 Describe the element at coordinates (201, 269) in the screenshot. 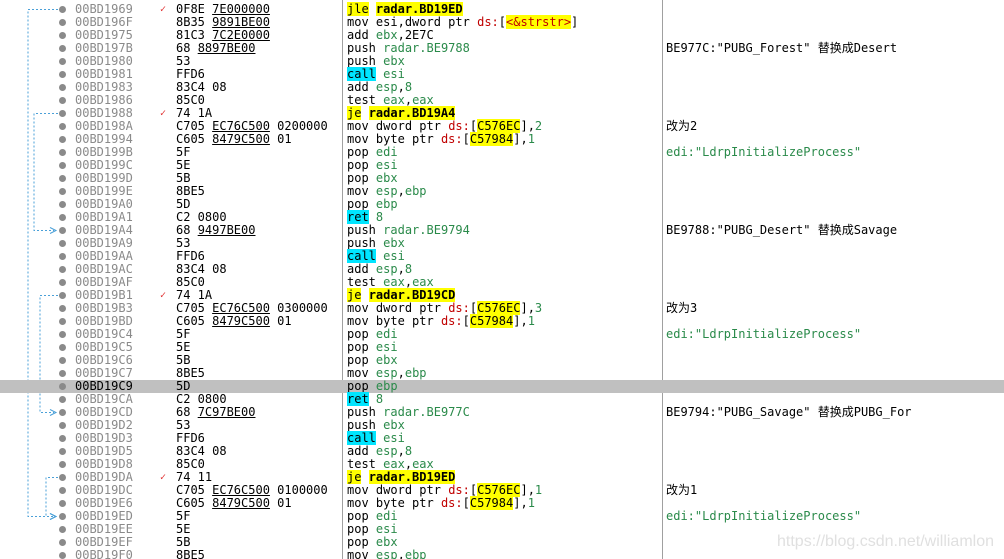

I see `bytes-cell: 83C4 08` at that location.